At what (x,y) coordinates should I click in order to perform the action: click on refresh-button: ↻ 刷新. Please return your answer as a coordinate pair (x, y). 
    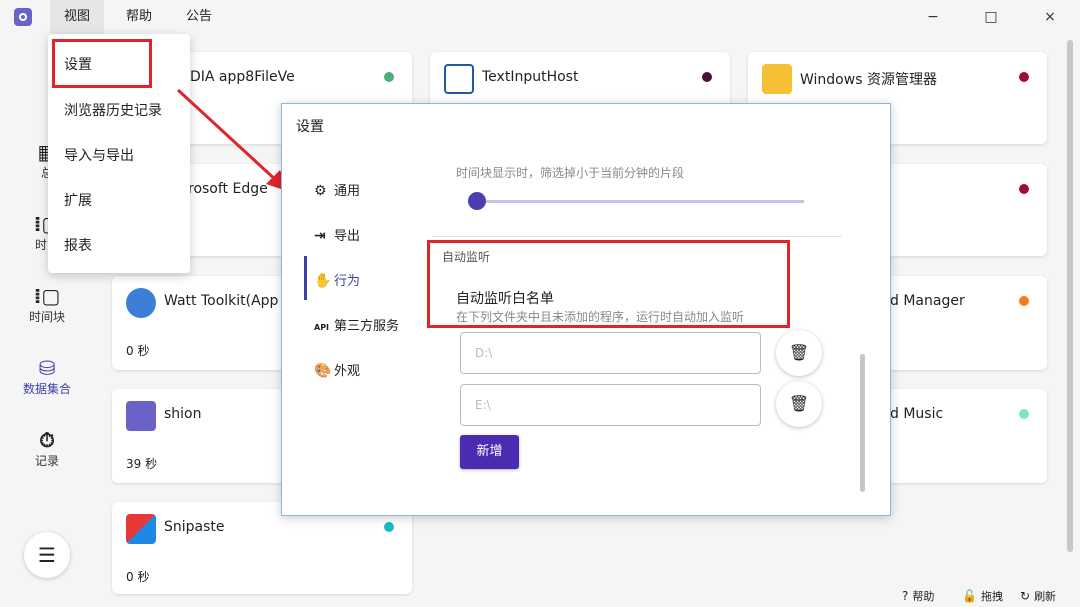
    Looking at the image, I should click on (1038, 596).